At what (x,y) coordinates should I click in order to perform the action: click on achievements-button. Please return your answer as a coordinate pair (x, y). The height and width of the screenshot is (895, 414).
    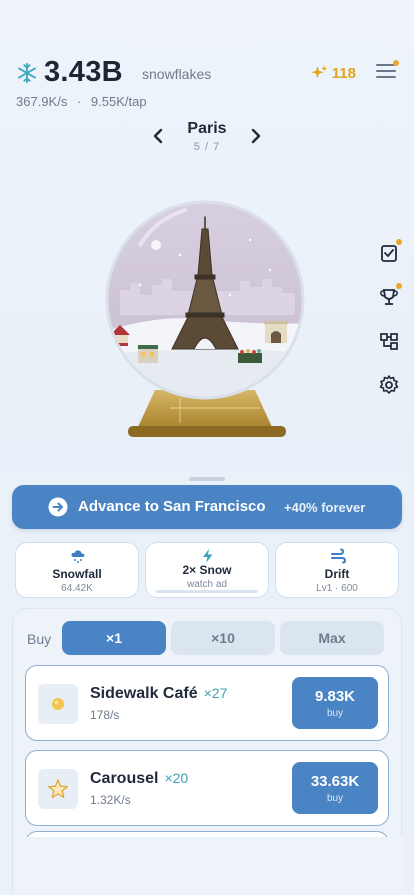
    Looking at the image, I should click on (389, 297).